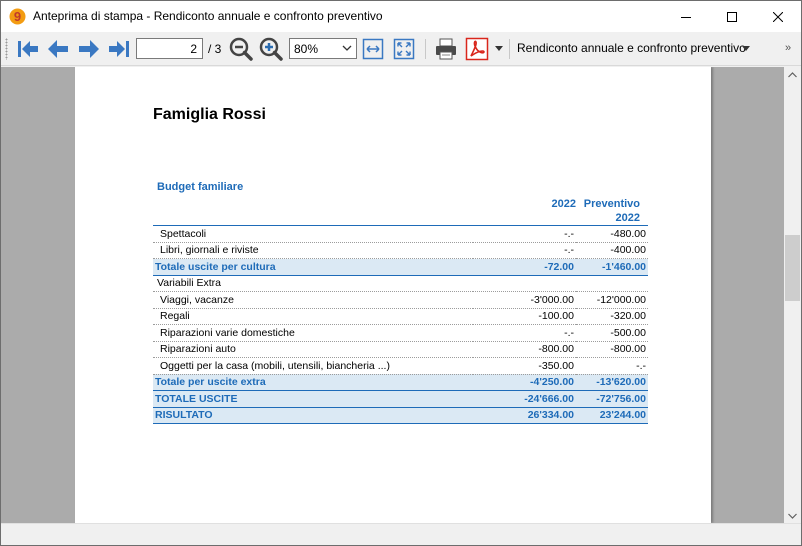 The width and height of the screenshot is (802, 546). Describe the element at coordinates (792, 268) in the screenshot. I see `vertical-scroll-thumb` at that location.